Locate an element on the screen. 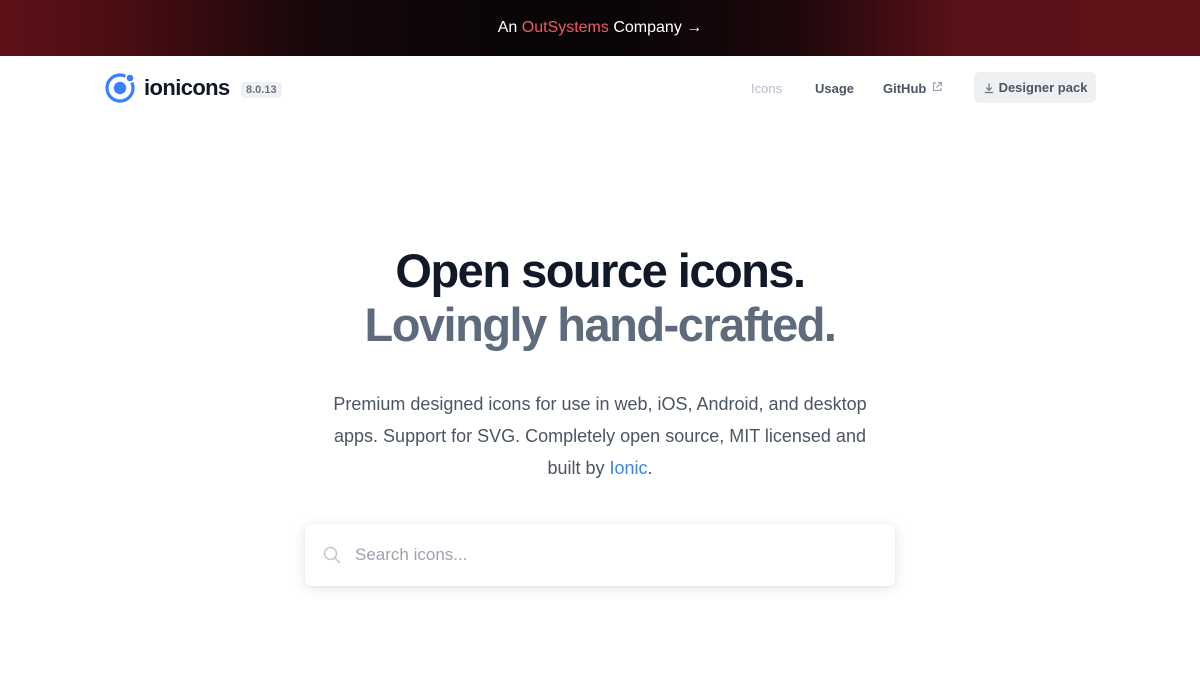  outsystems-banner: An OutSystems Company → is located at coordinates (600, 28).